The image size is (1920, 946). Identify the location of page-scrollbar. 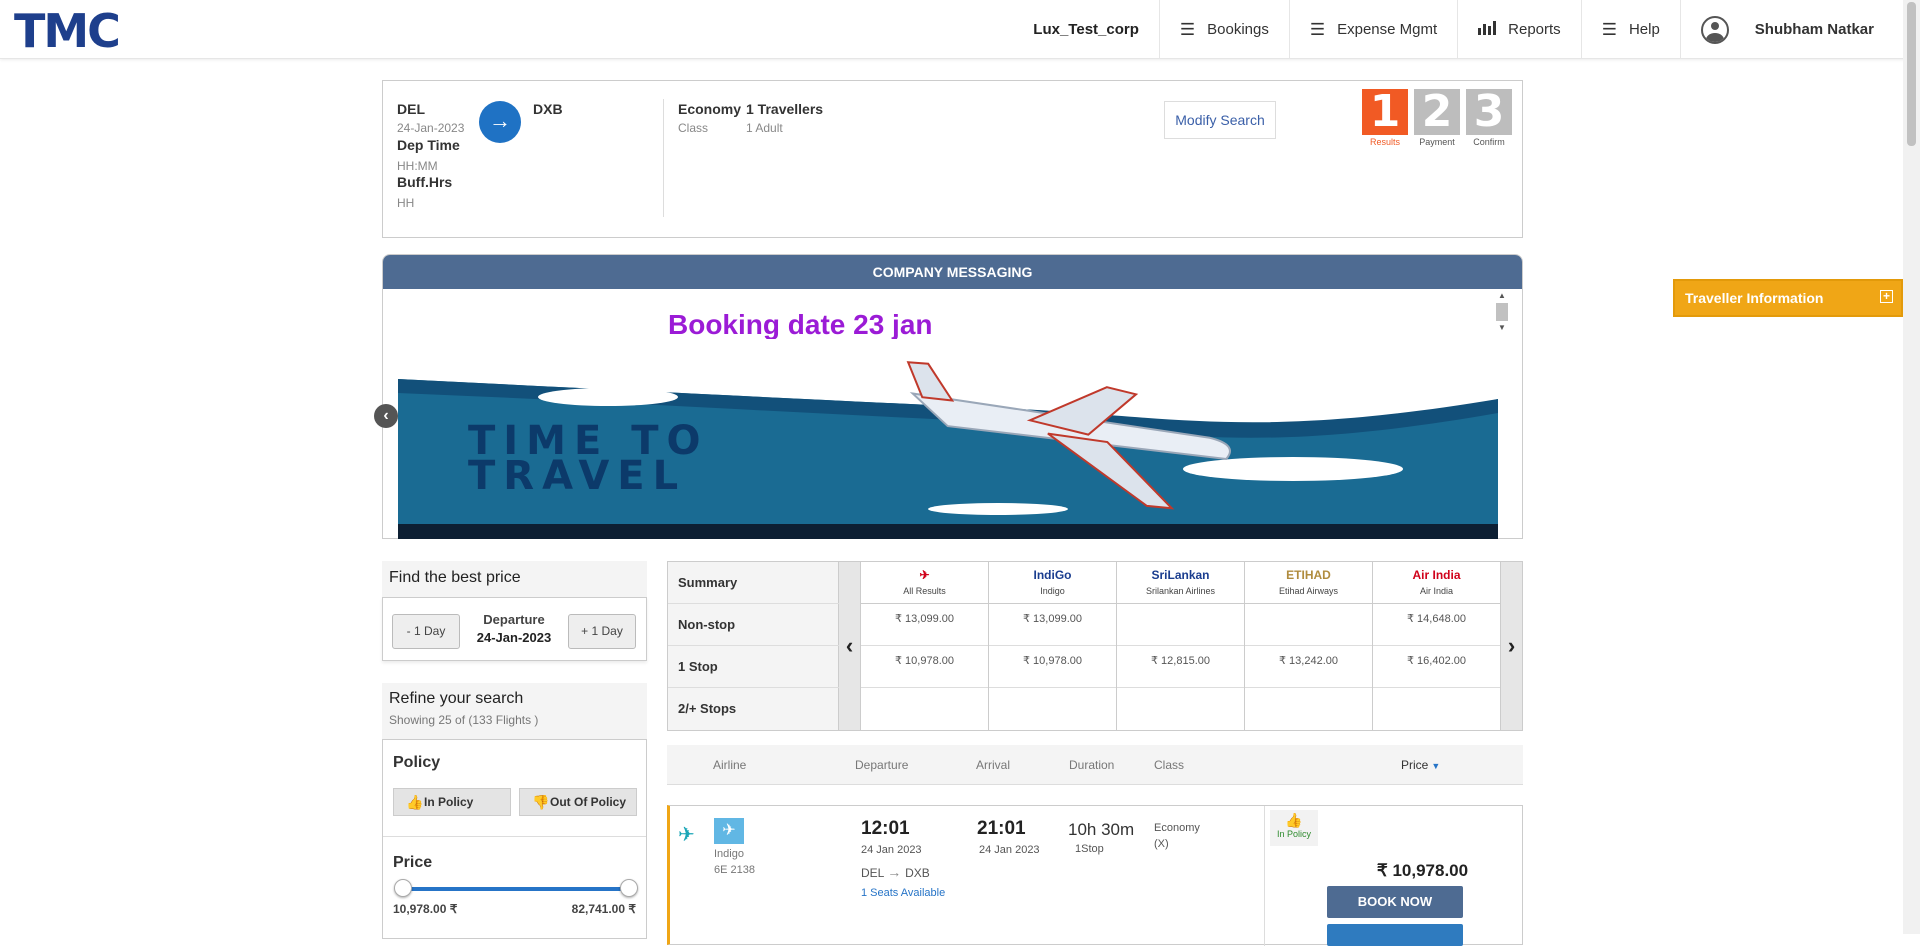
(1911, 467).